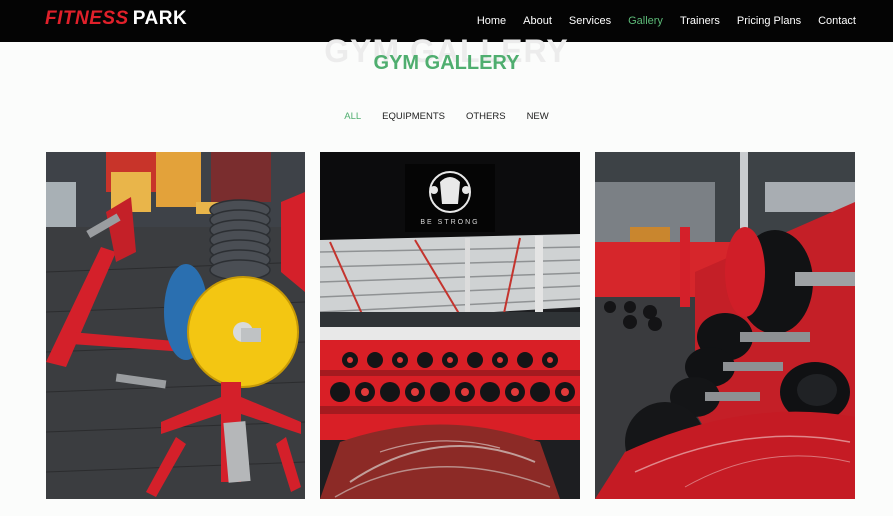  What do you see at coordinates (590, 21) in the screenshot?
I see `nav-services: Services` at bounding box center [590, 21].